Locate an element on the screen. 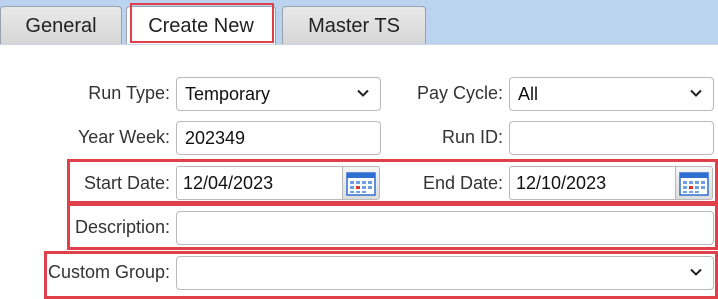 The image size is (718, 299). end-date-input: 12/10/2023 is located at coordinates (592, 183).